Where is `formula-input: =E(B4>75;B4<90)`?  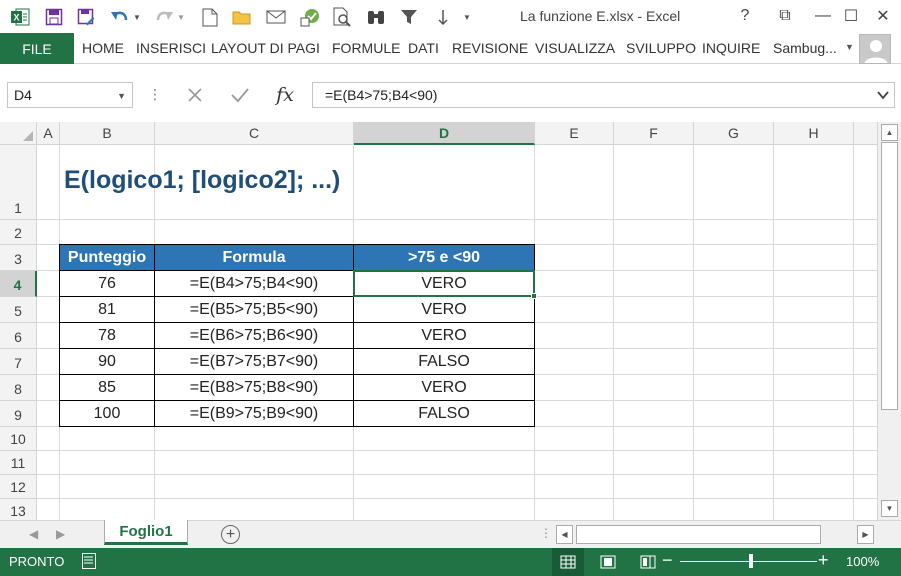 formula-input: =E(B4>75;B4<90) is located at coordinates (603, 95).